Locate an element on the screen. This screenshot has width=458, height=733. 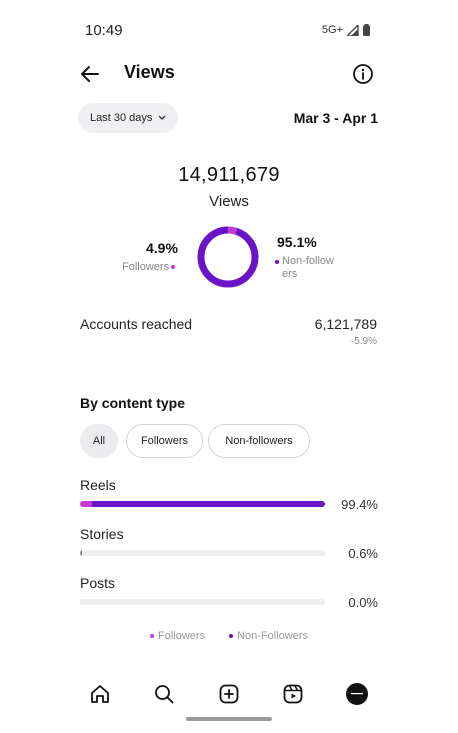
content-row-label-posts: Posts is located at coordinates (98, 583).